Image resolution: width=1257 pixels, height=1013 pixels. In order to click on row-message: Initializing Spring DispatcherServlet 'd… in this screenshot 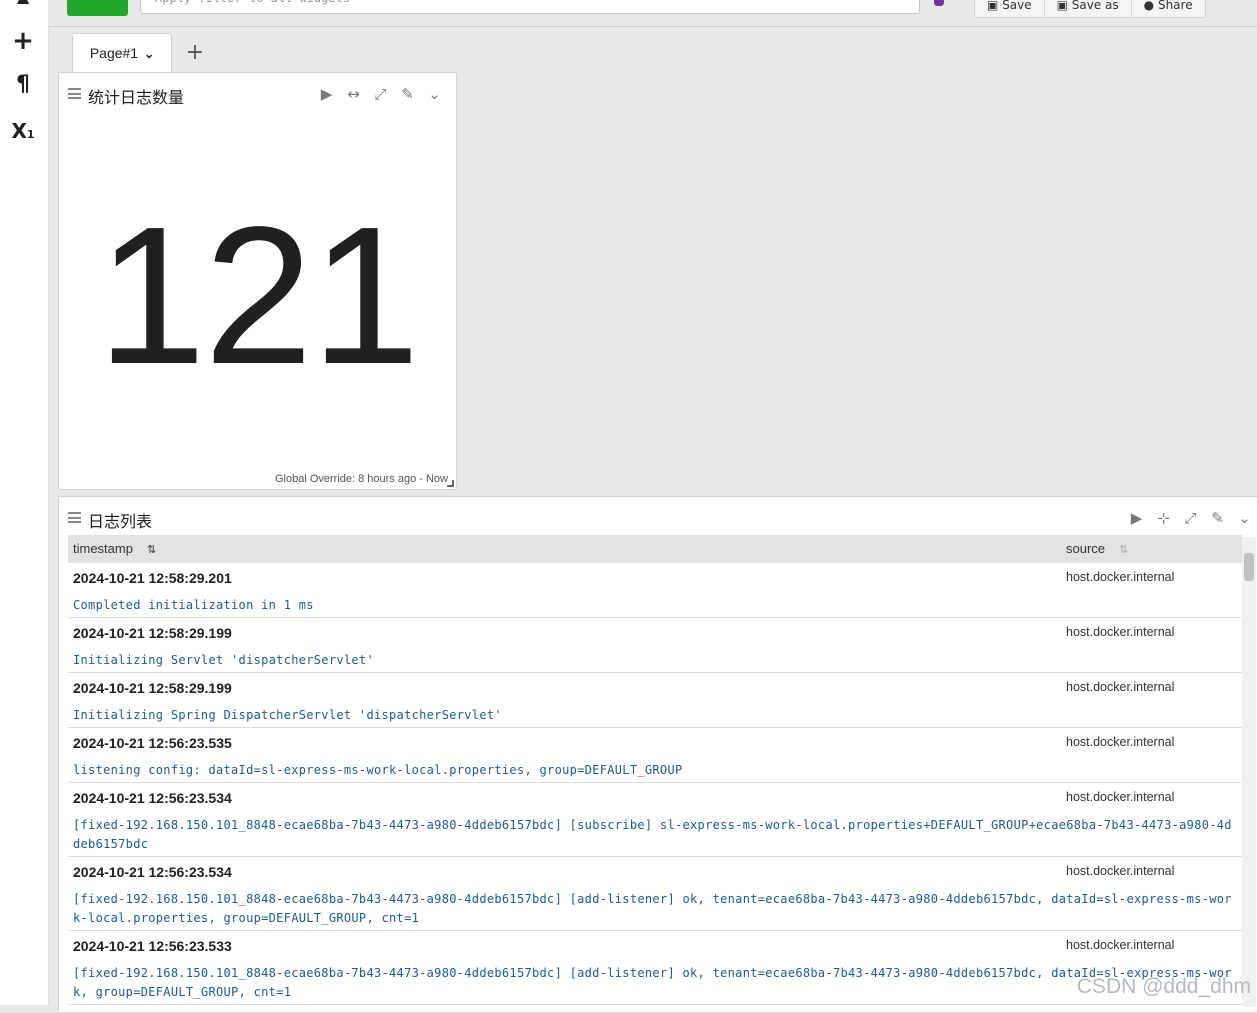, I will do `click(287, 715)`.